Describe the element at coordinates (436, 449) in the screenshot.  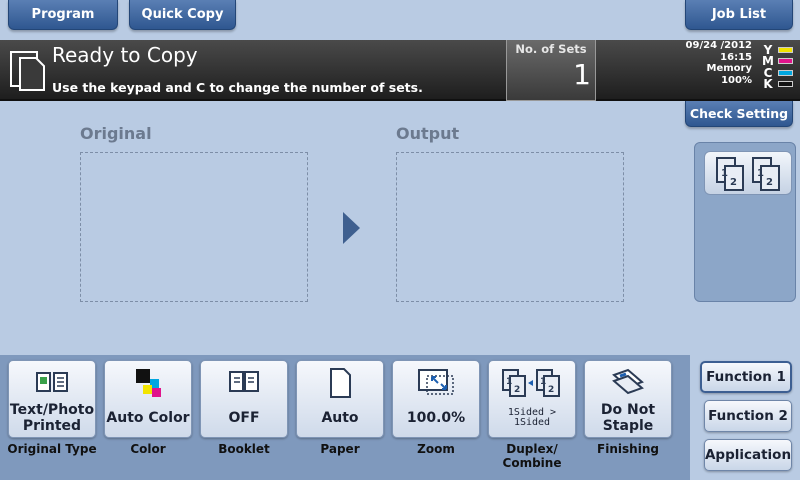
I see `zoom-caption: Zoom` at that location.